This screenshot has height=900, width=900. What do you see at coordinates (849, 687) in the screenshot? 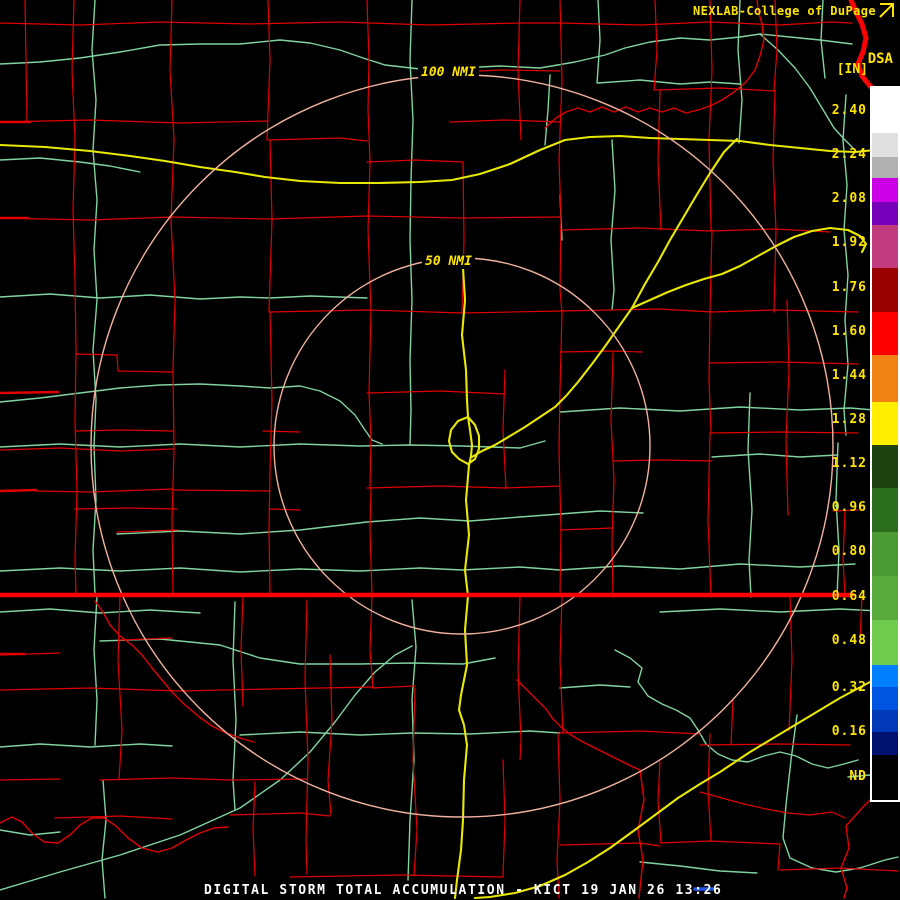
I see `colorbar-tick-label: 0.32` at bounding box center [849, 687].